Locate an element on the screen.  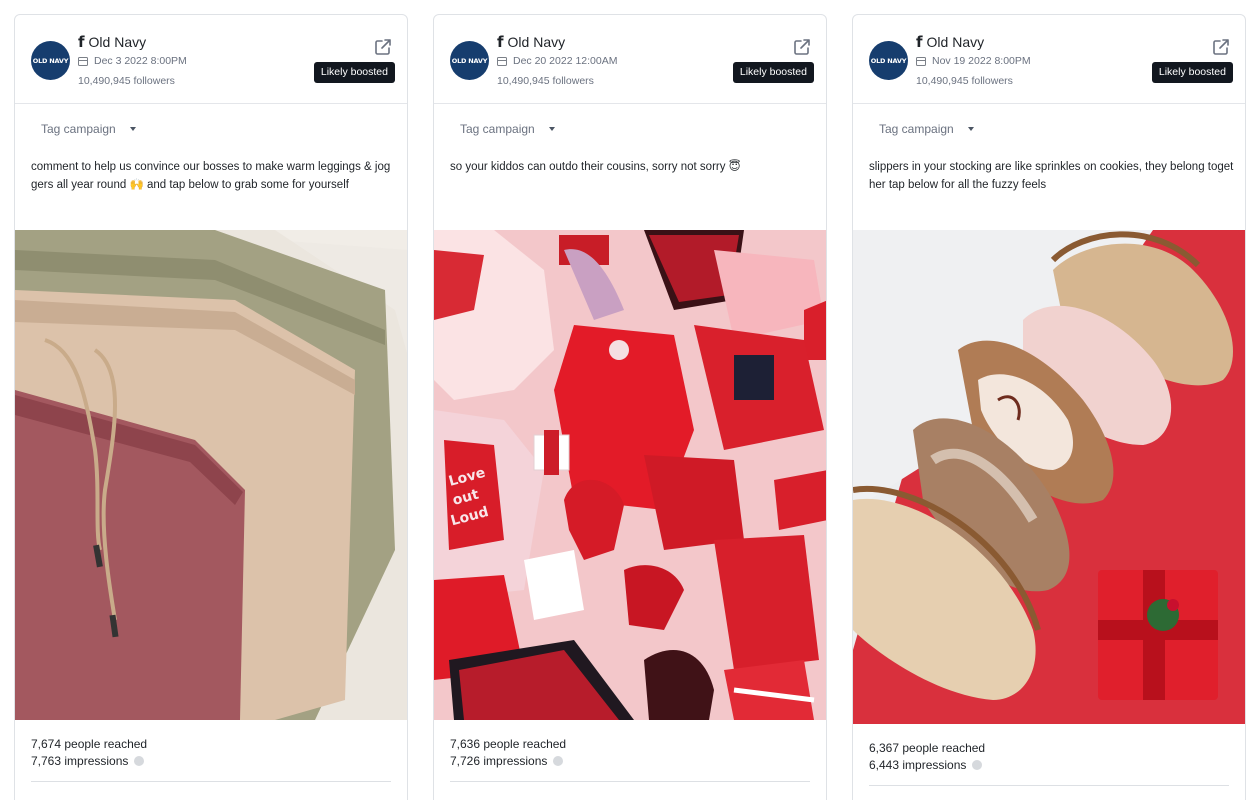
post-date: Nov 19 2022 8:00PM is located at coordinates (981, 61).